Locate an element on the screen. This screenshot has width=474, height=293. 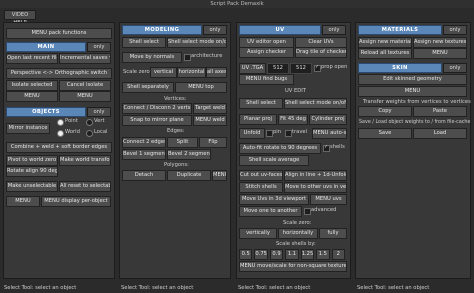
scale-zero-vertical-button: vertical is located at coordinates (163, 72).